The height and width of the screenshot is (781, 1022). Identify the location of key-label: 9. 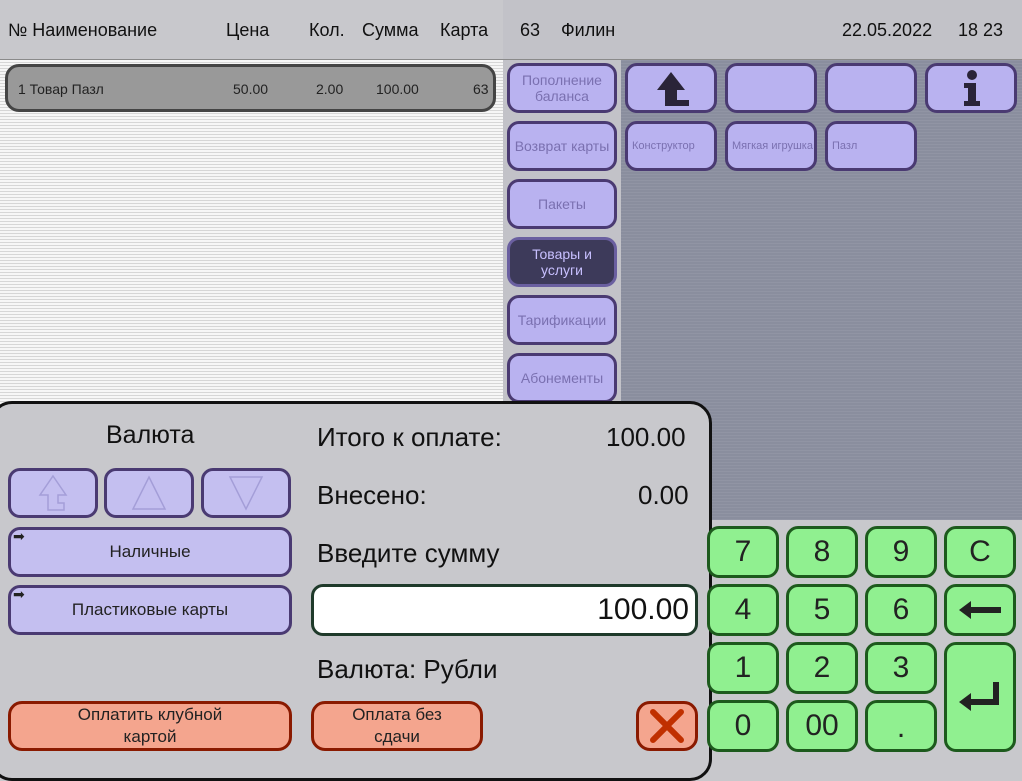
(901, 551).